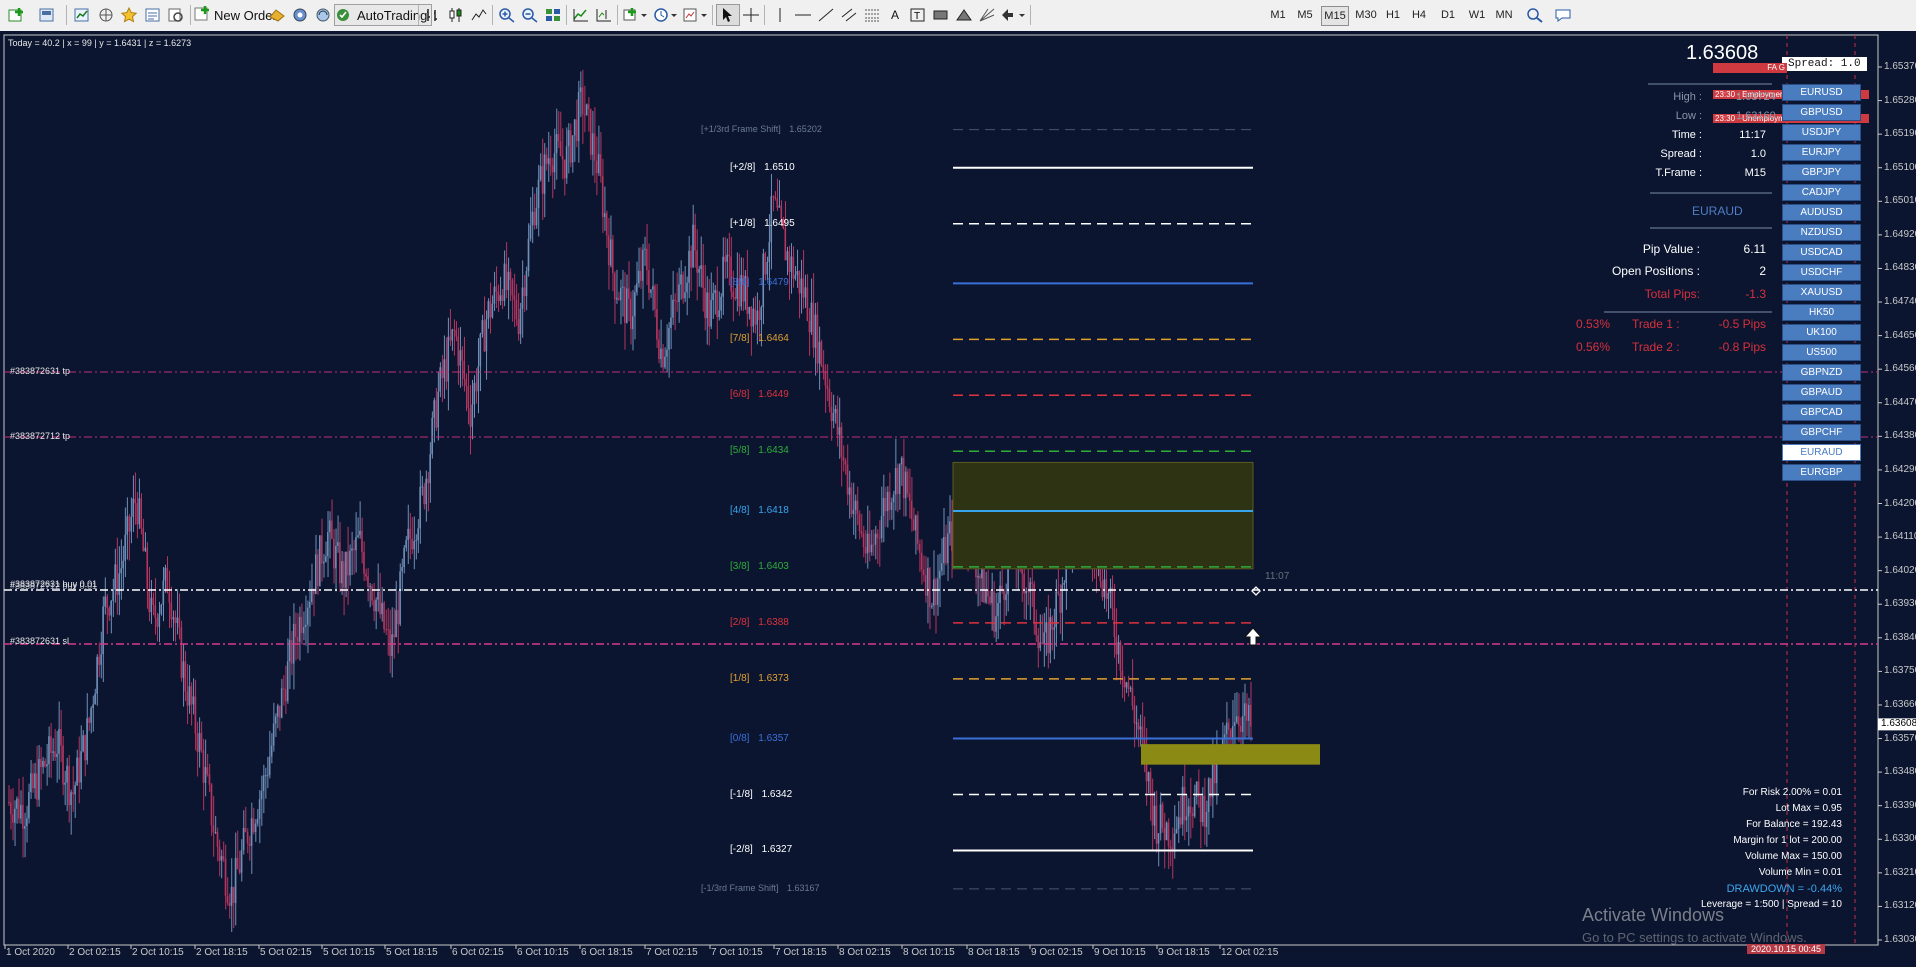 The height and width of the screenshot is (967, 1916). Describe the element at coordinates (129, 15) in the screenshot. I see `favorites-star-icon` at that location.